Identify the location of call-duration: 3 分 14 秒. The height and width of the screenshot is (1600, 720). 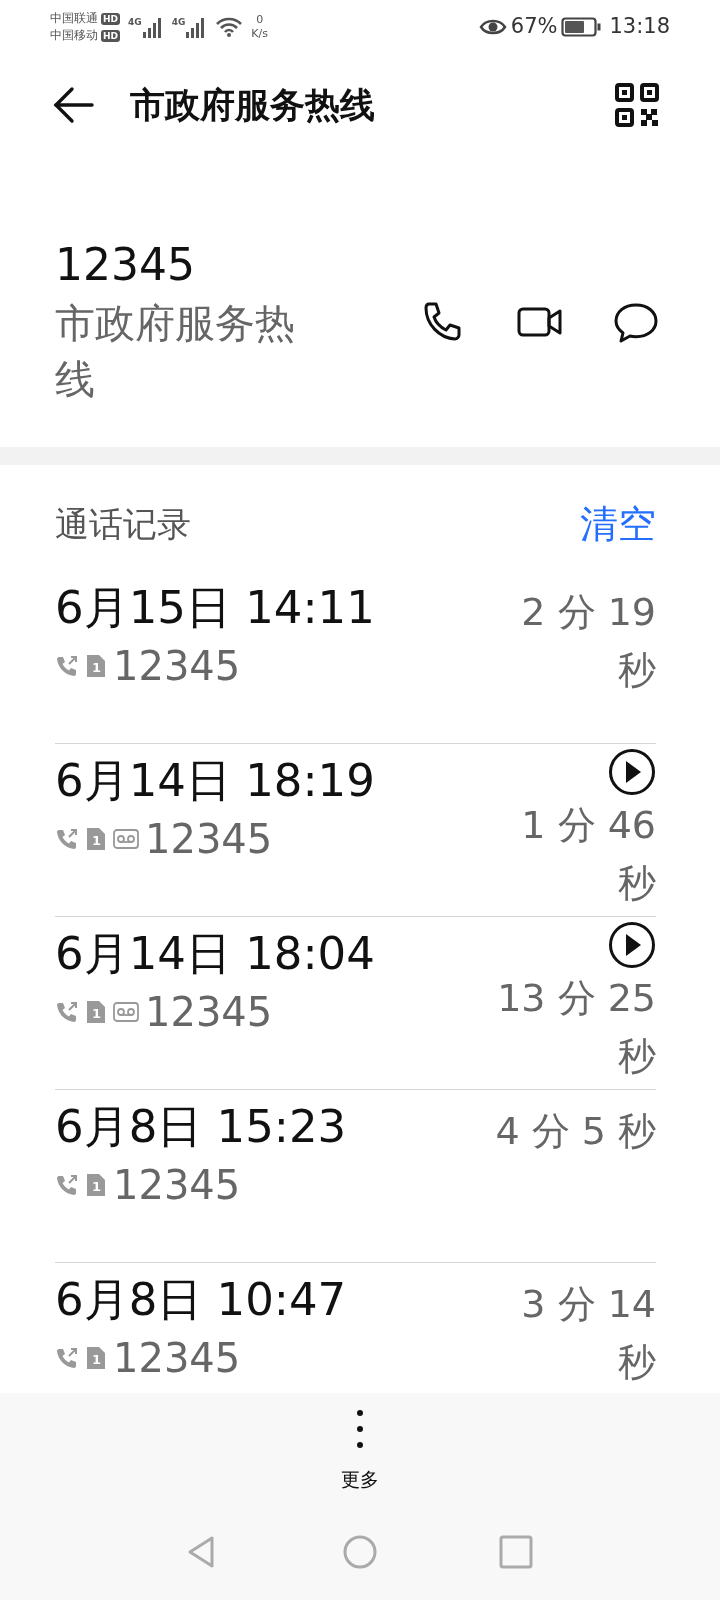
(588, 1333).